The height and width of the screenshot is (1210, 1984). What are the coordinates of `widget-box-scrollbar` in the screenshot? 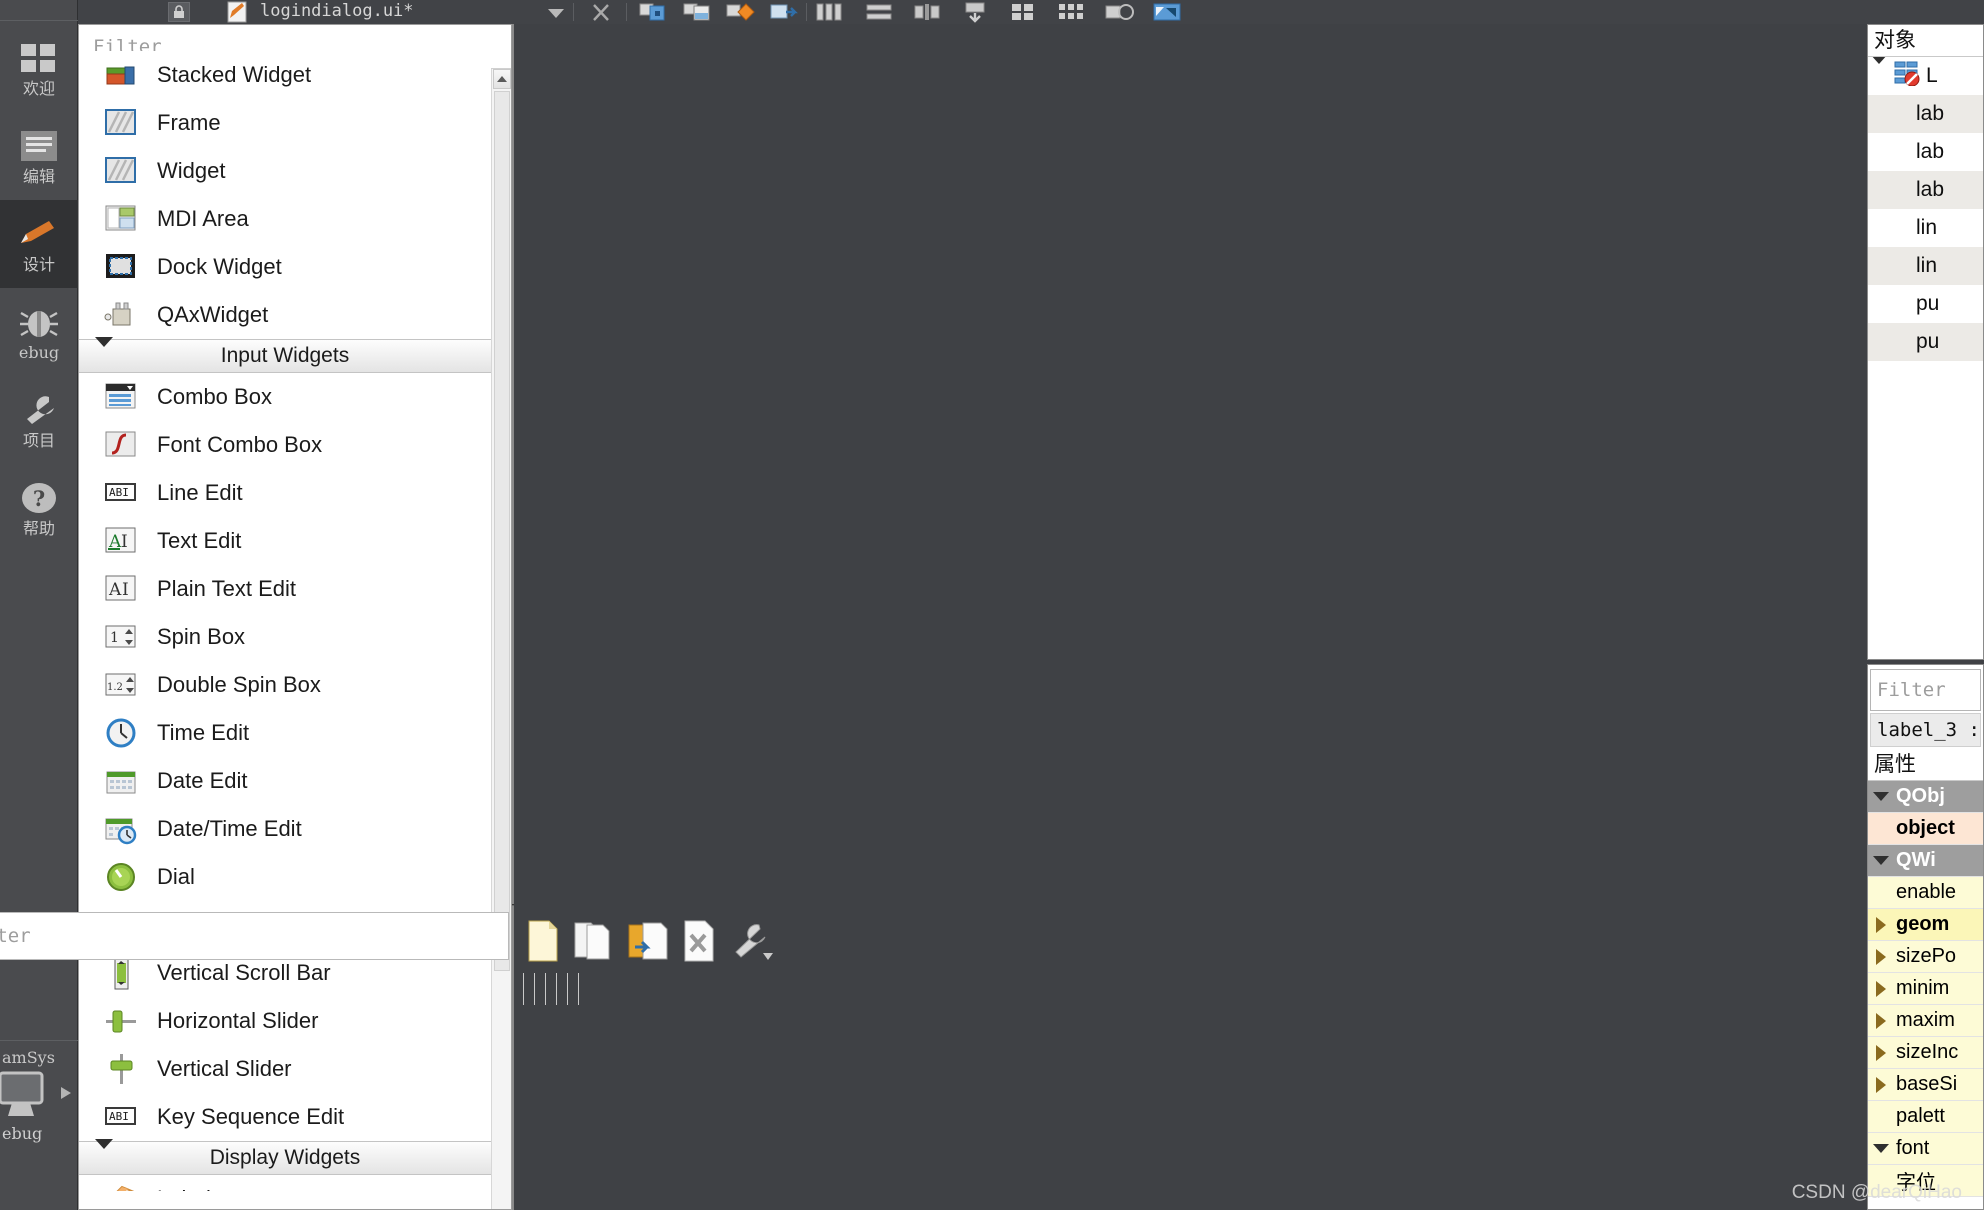 It's located at (501, 639).